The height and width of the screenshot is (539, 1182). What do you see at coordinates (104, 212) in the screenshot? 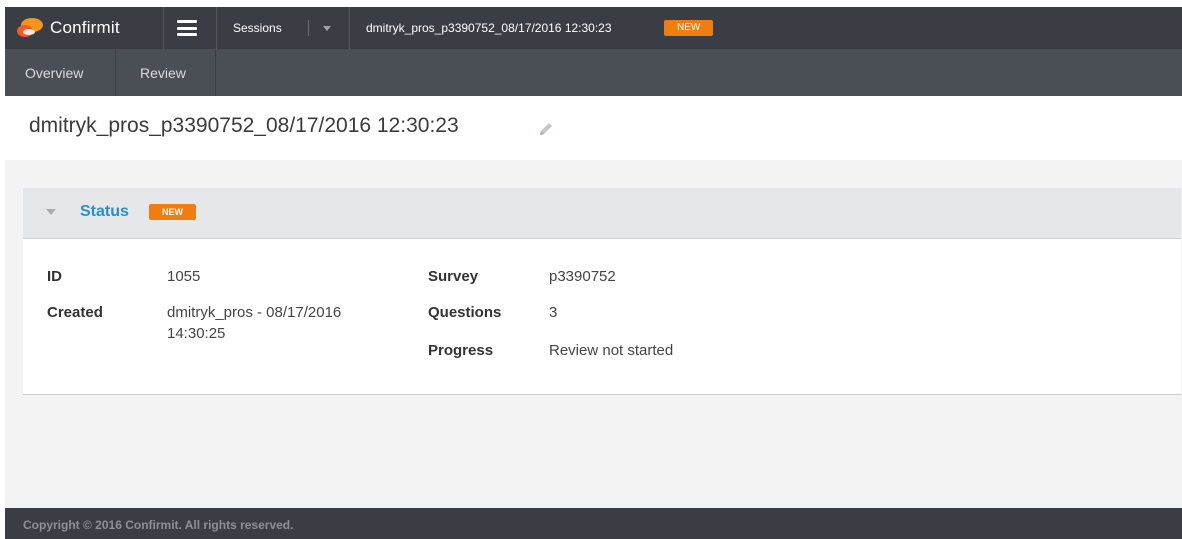
I see `status-card-title: Status` at bounding box center [104, 212].